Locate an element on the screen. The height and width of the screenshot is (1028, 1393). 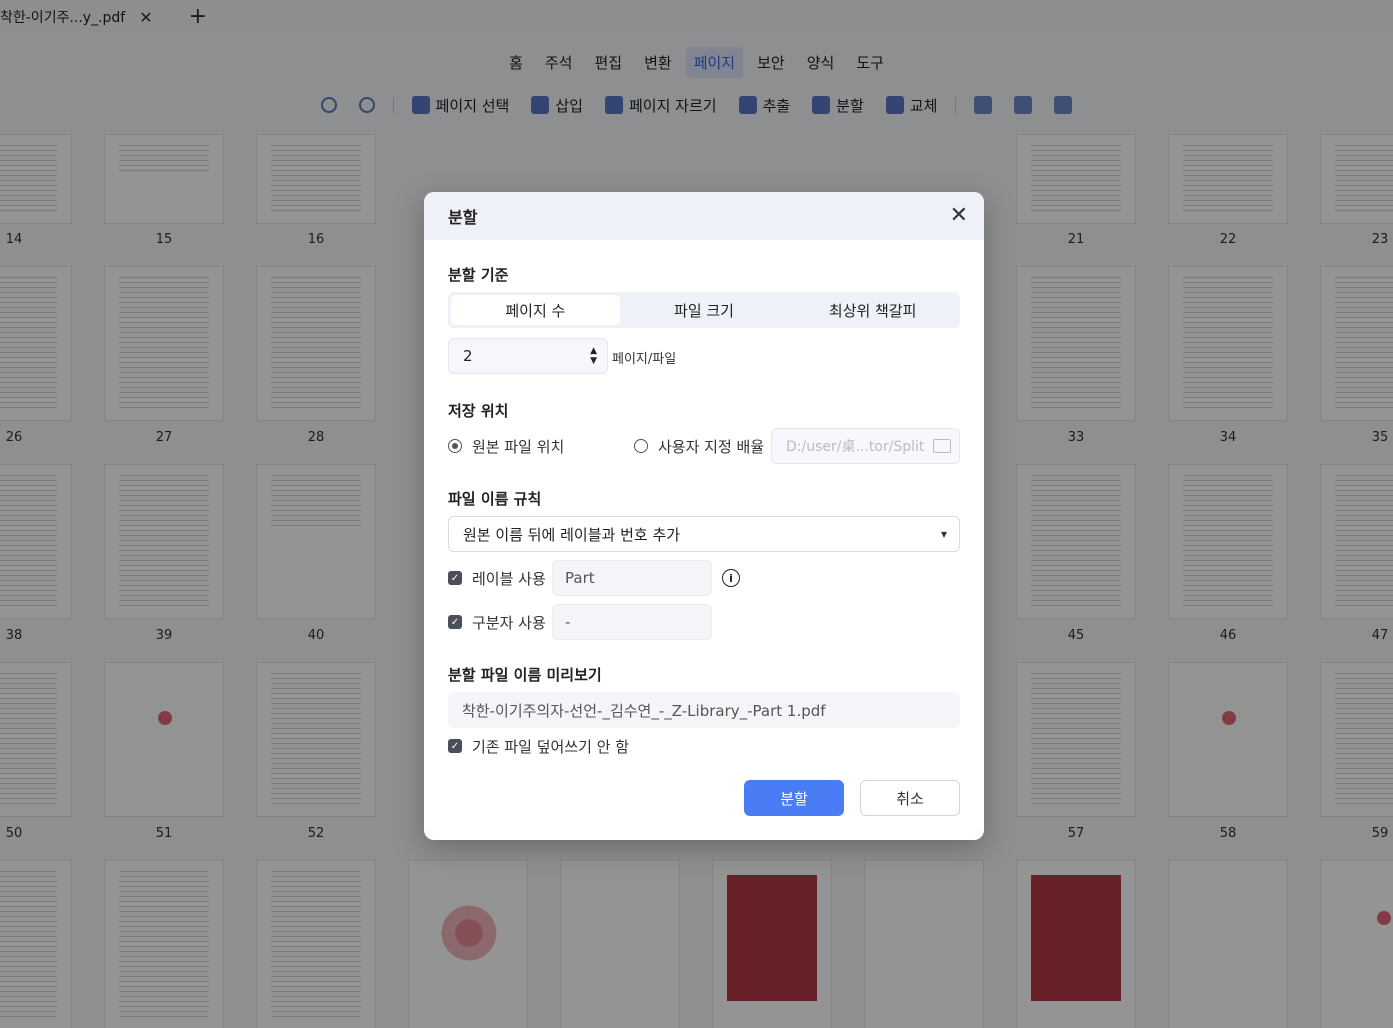
radio-dot-selected is located at coordinates (455, 446).